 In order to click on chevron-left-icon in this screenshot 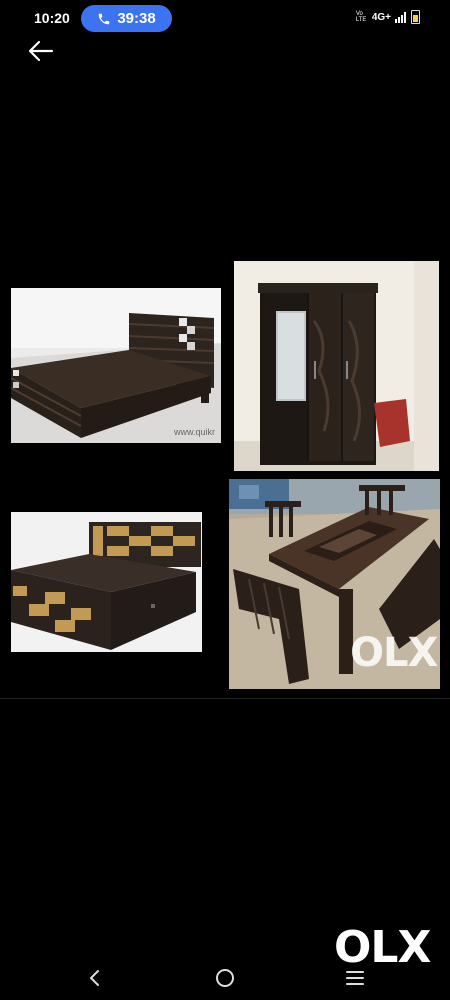, I will do `click(94, 978)`.